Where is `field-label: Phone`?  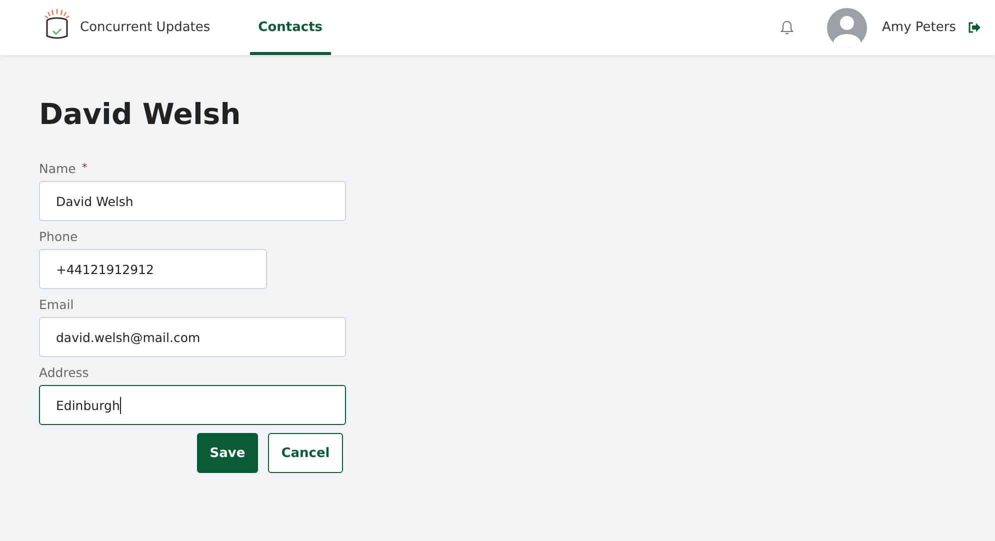
field-label: Phone is located at coordinates (58, 236).